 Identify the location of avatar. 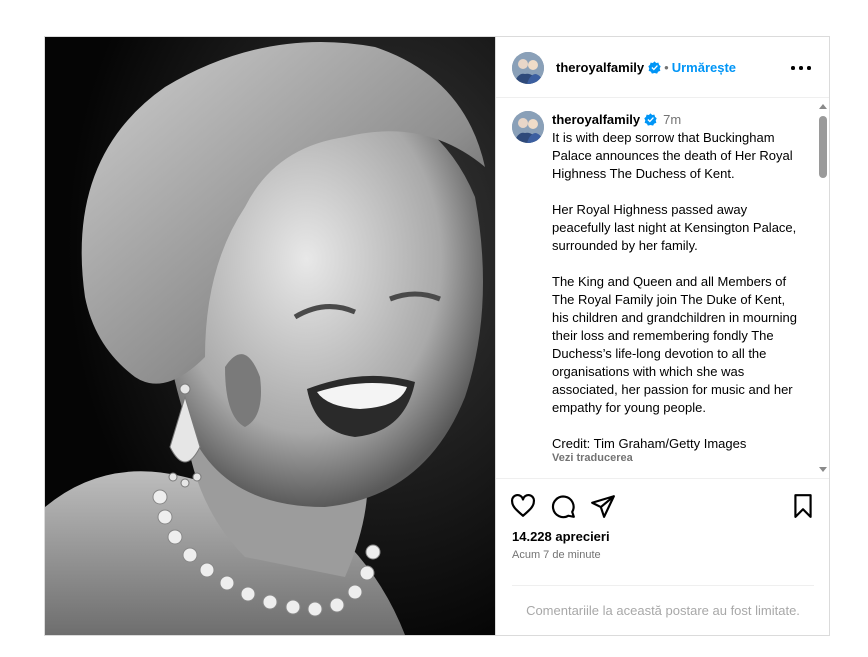
(528, 68).